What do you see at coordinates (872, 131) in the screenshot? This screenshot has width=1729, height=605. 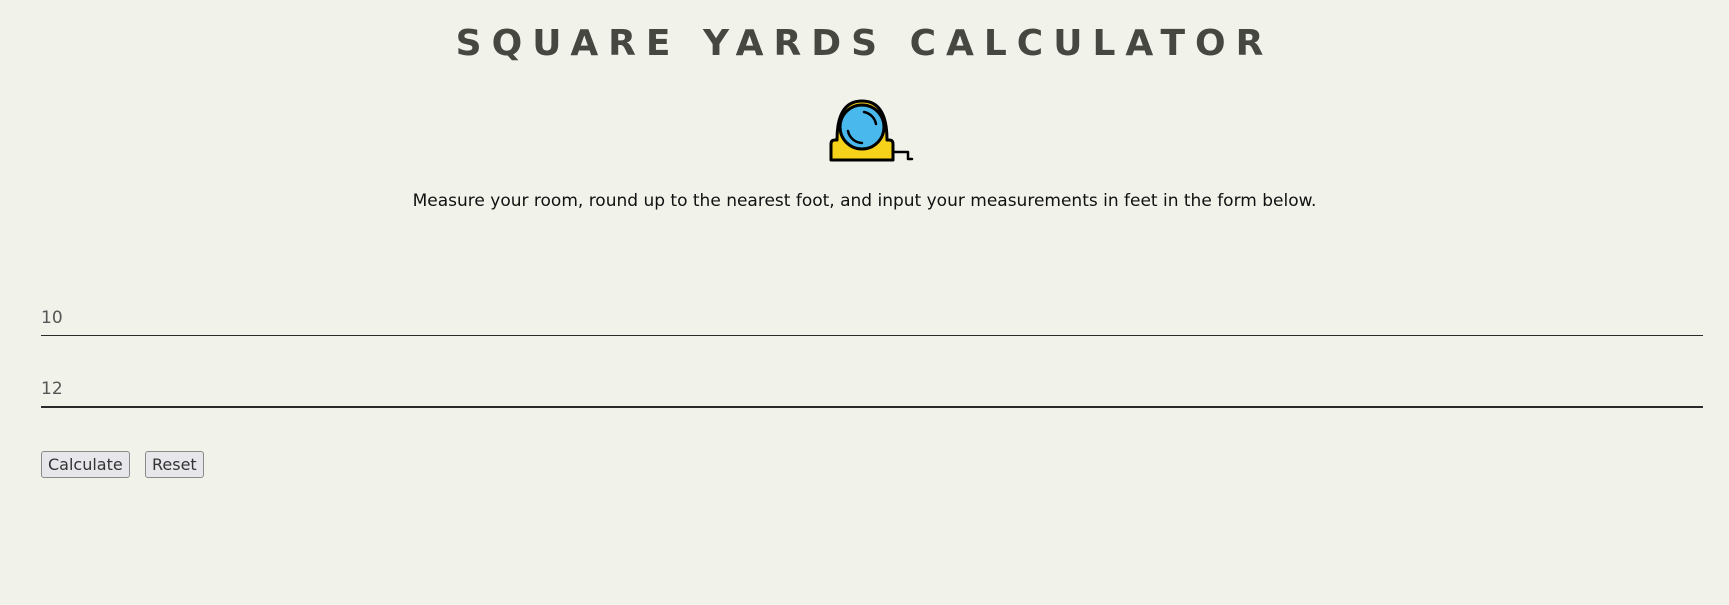 I see `tape-measure-icon` at bounding box center [872, 131].